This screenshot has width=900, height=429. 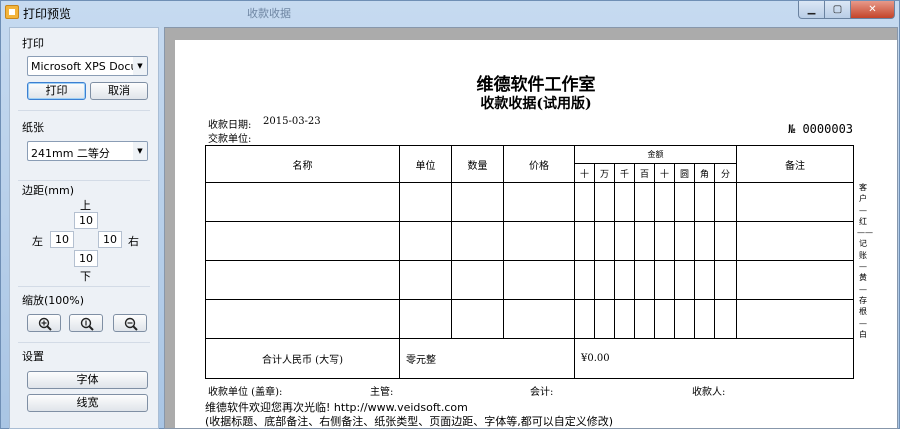 What do you see at coordinates (47, 14) in the screenshot?
I see `window-title: 打印预览` at bounding box center [47, 14].